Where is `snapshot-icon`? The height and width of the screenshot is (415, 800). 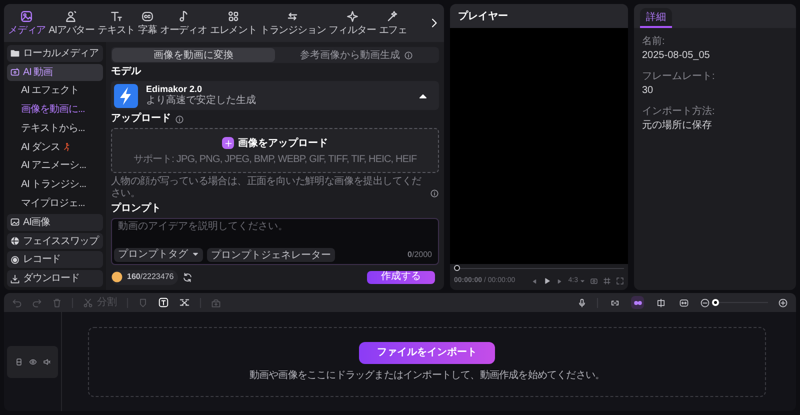 snapshot-icon is located at coordinates (594, 281).